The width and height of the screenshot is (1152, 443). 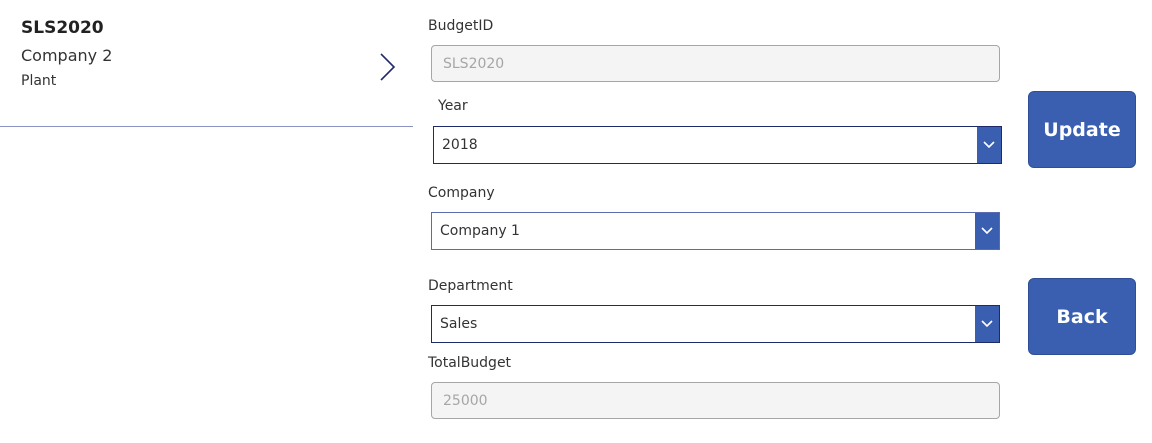 What do you see at coordinates (67, 55) in the screenshot?
I see `list-item-subtitle: Company 2` at bounding box center [67, 55].